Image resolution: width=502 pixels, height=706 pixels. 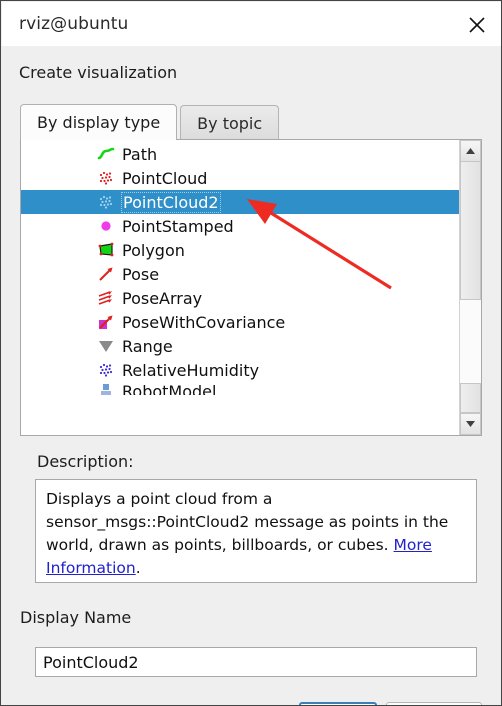 I want to click on relativehumidity-icon, so click(x=106, y=370).